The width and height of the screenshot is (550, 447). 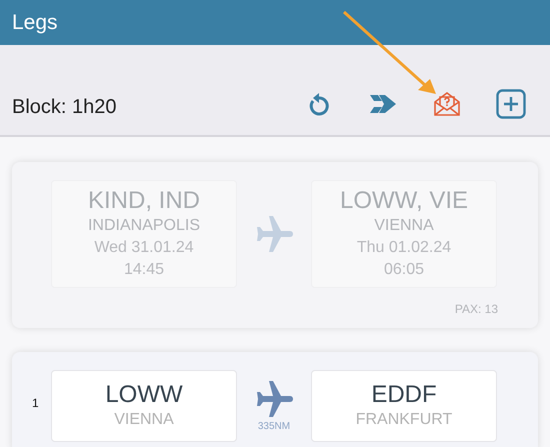 I want to click on airport-card: EDDF FRANKFURT, so click(x=404, y=406).